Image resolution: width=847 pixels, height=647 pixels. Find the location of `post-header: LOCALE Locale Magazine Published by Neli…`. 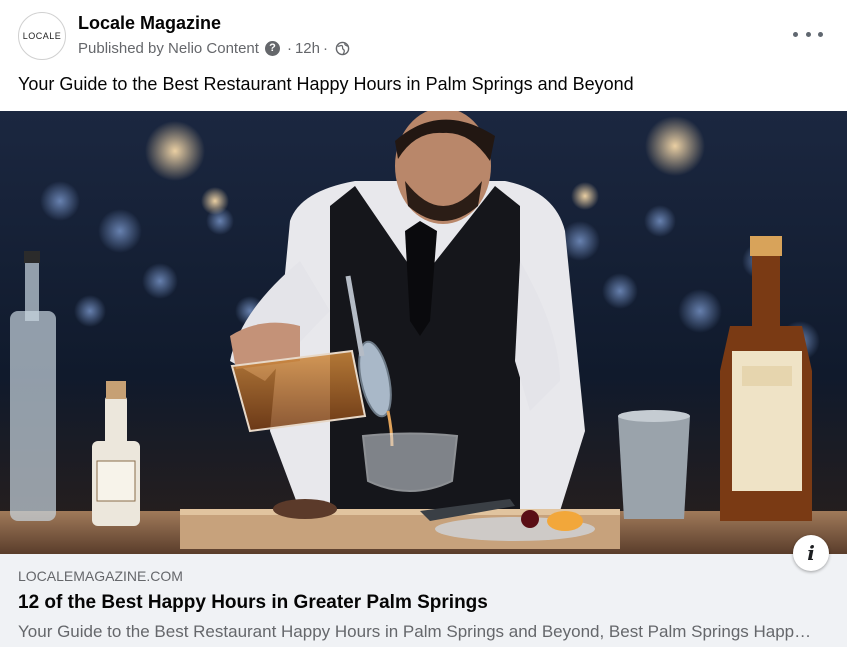

post-header: LOCALE Locale Magazine Published by Neli… is located at coordinates (423, 34).